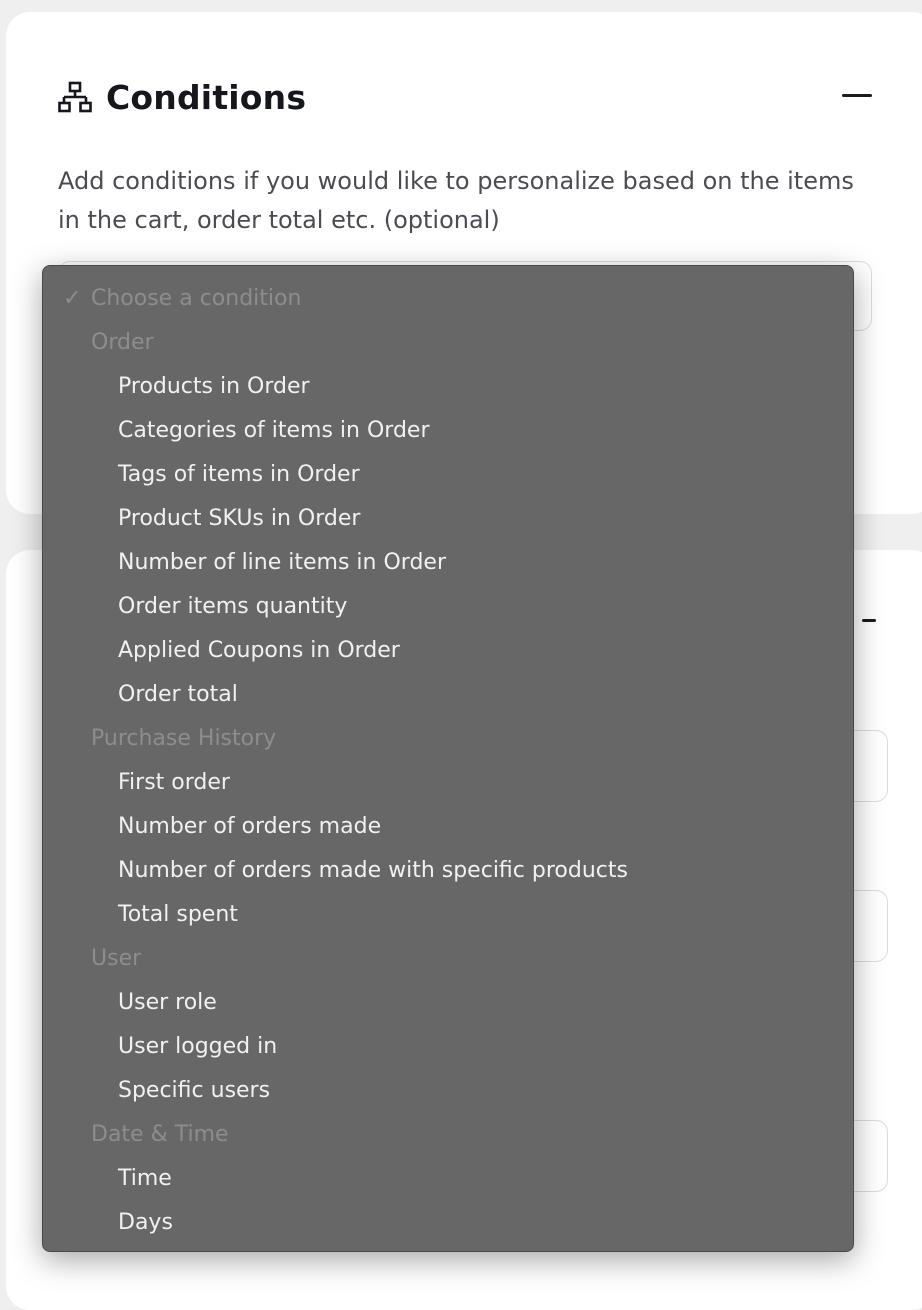 The image size is (922, 1310). What do you see at coordinates (196, 298) in the screenshot?
I see `placeholder-label: Choose a condition` at bounding box center [196, 298].